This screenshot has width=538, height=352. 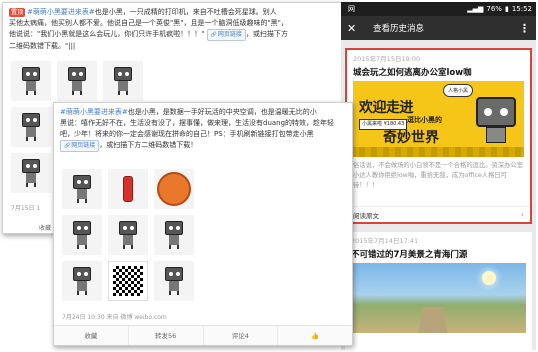 I want to click on signal-icon: ▂▄▆, so click(x=475, y=9).